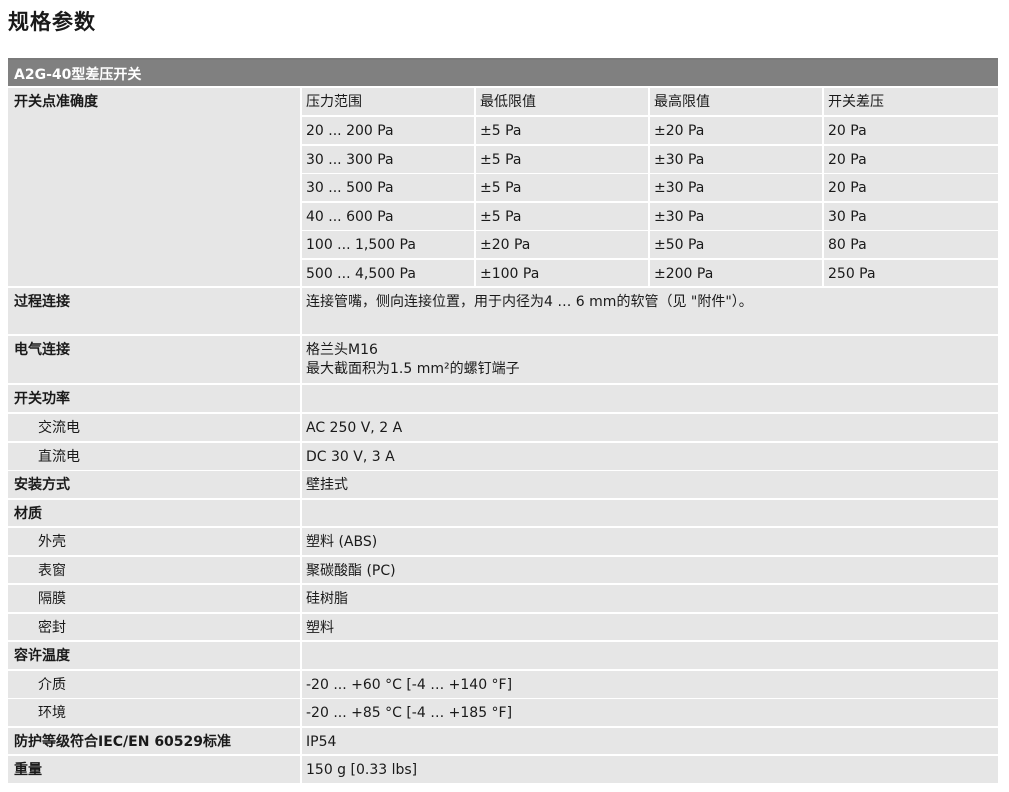 Image resolution: width=1009 pixels, height=792 pixels. Describe the element at coordinates (154, 513) in the screenshot. I see `material-label: 材质` at that location.